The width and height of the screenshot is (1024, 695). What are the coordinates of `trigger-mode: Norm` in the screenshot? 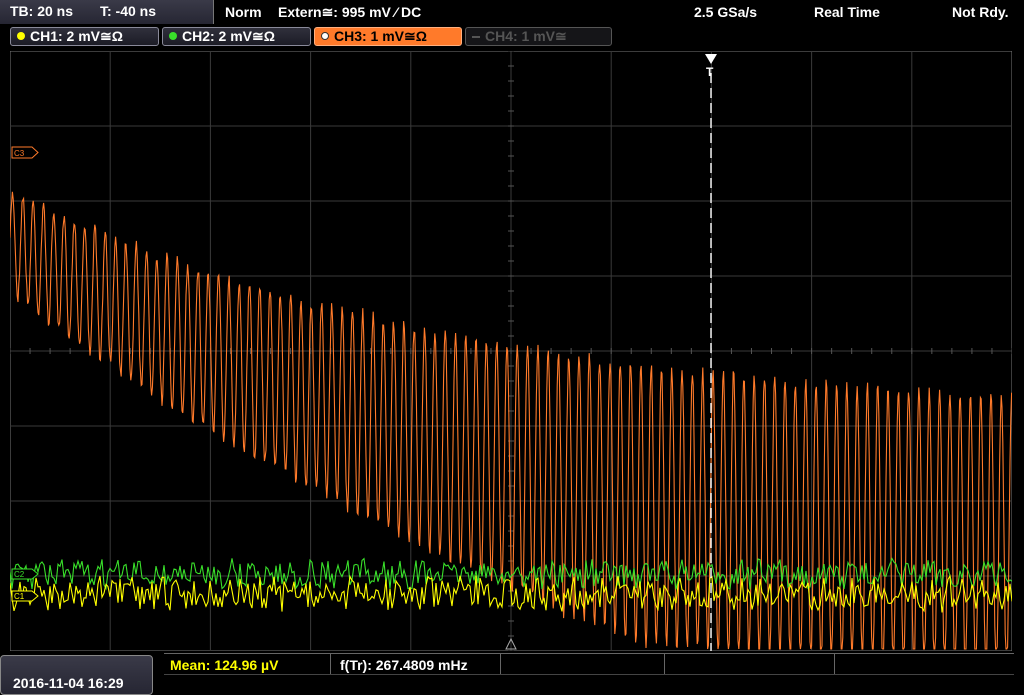 It's located at (243, 12).